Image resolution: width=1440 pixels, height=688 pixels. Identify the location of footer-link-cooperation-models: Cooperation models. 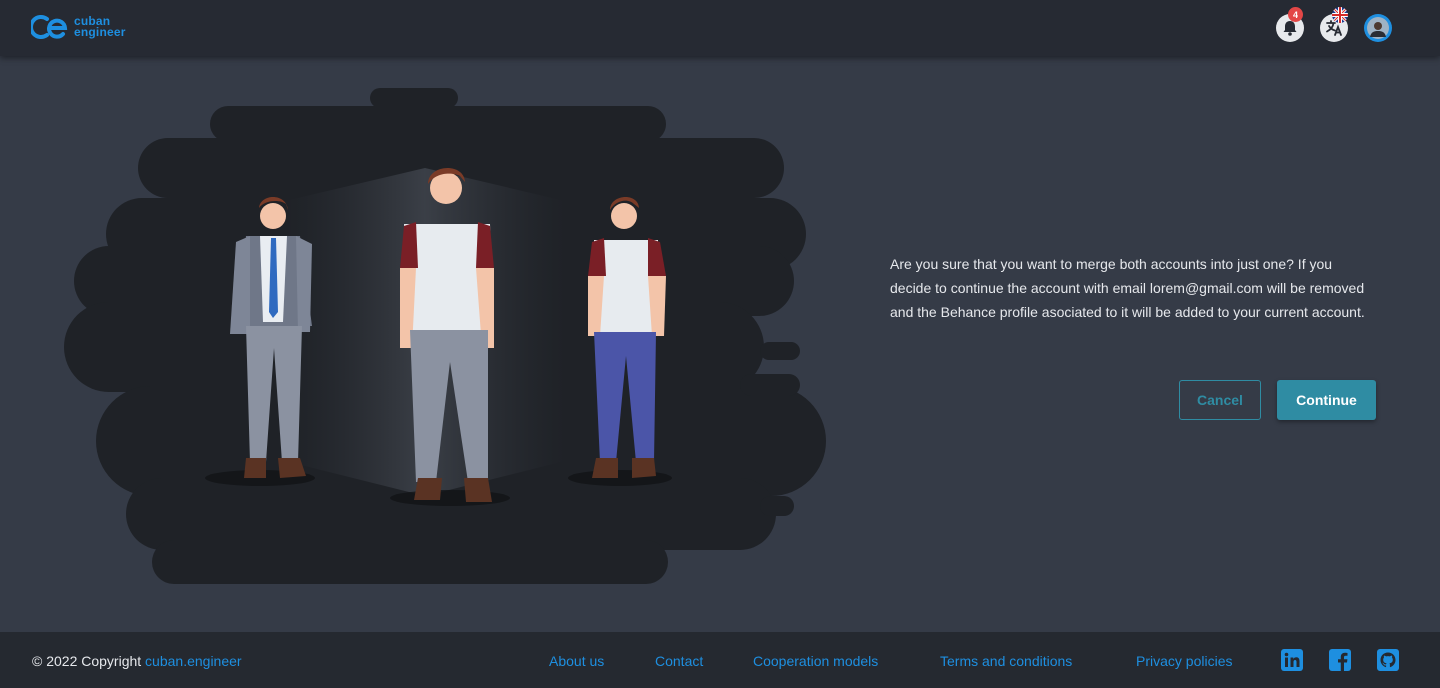
(815, 661).